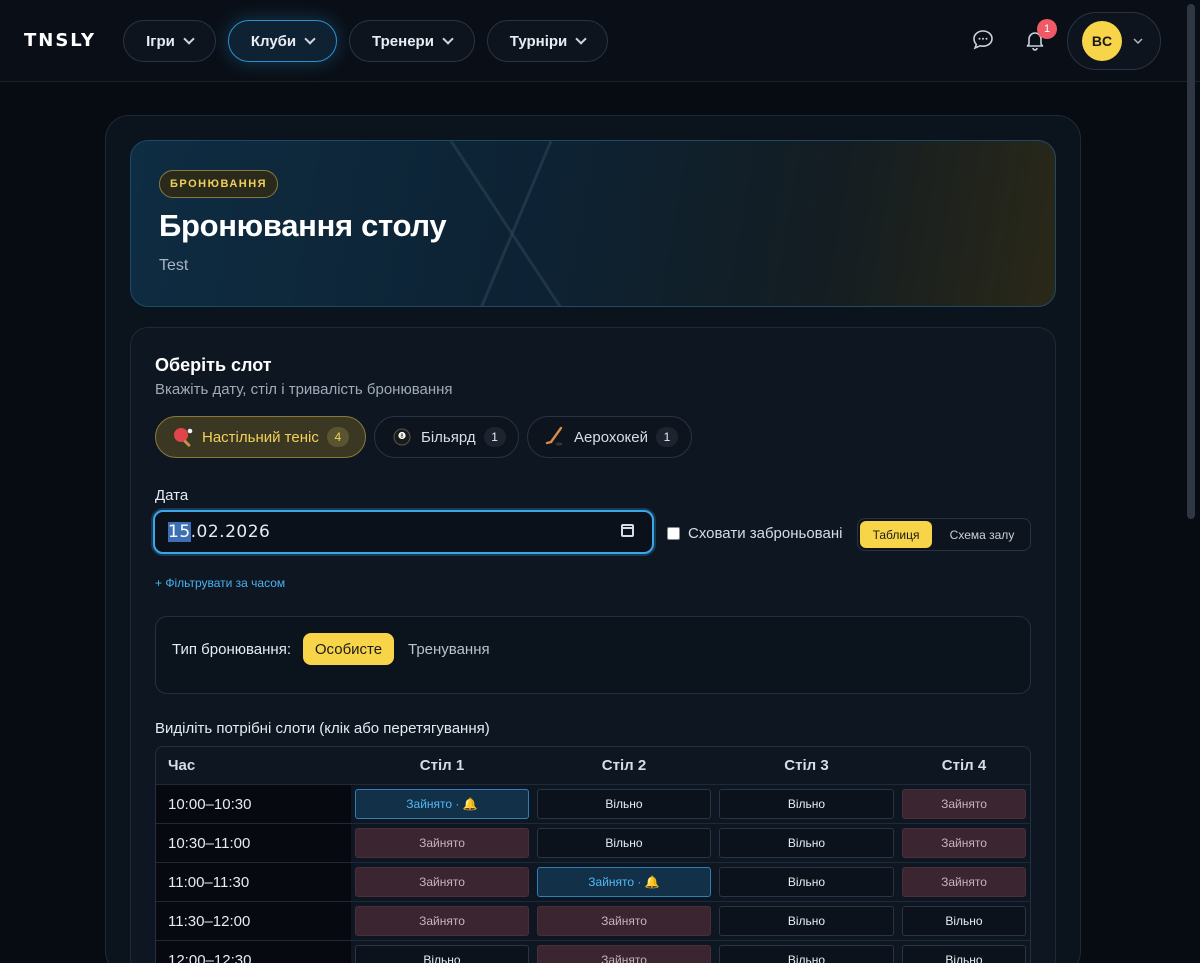 The height and width of the screenshot is (963, 1200). What do you see at coordinates (174, 265) in the screenshot?
I see `club-name: Test` at bounding box center [174, 265].